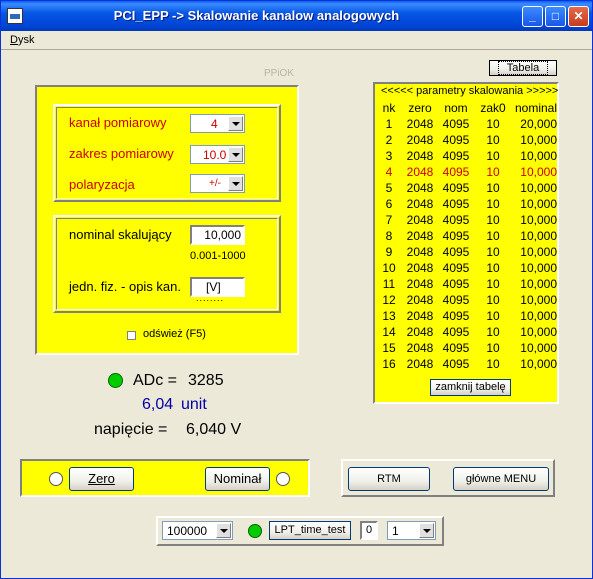 This screenshot has width=593, height=579. Describe the element at coordinates (389, 188) in the screenshot. I see `table-cell: 5` at that location.